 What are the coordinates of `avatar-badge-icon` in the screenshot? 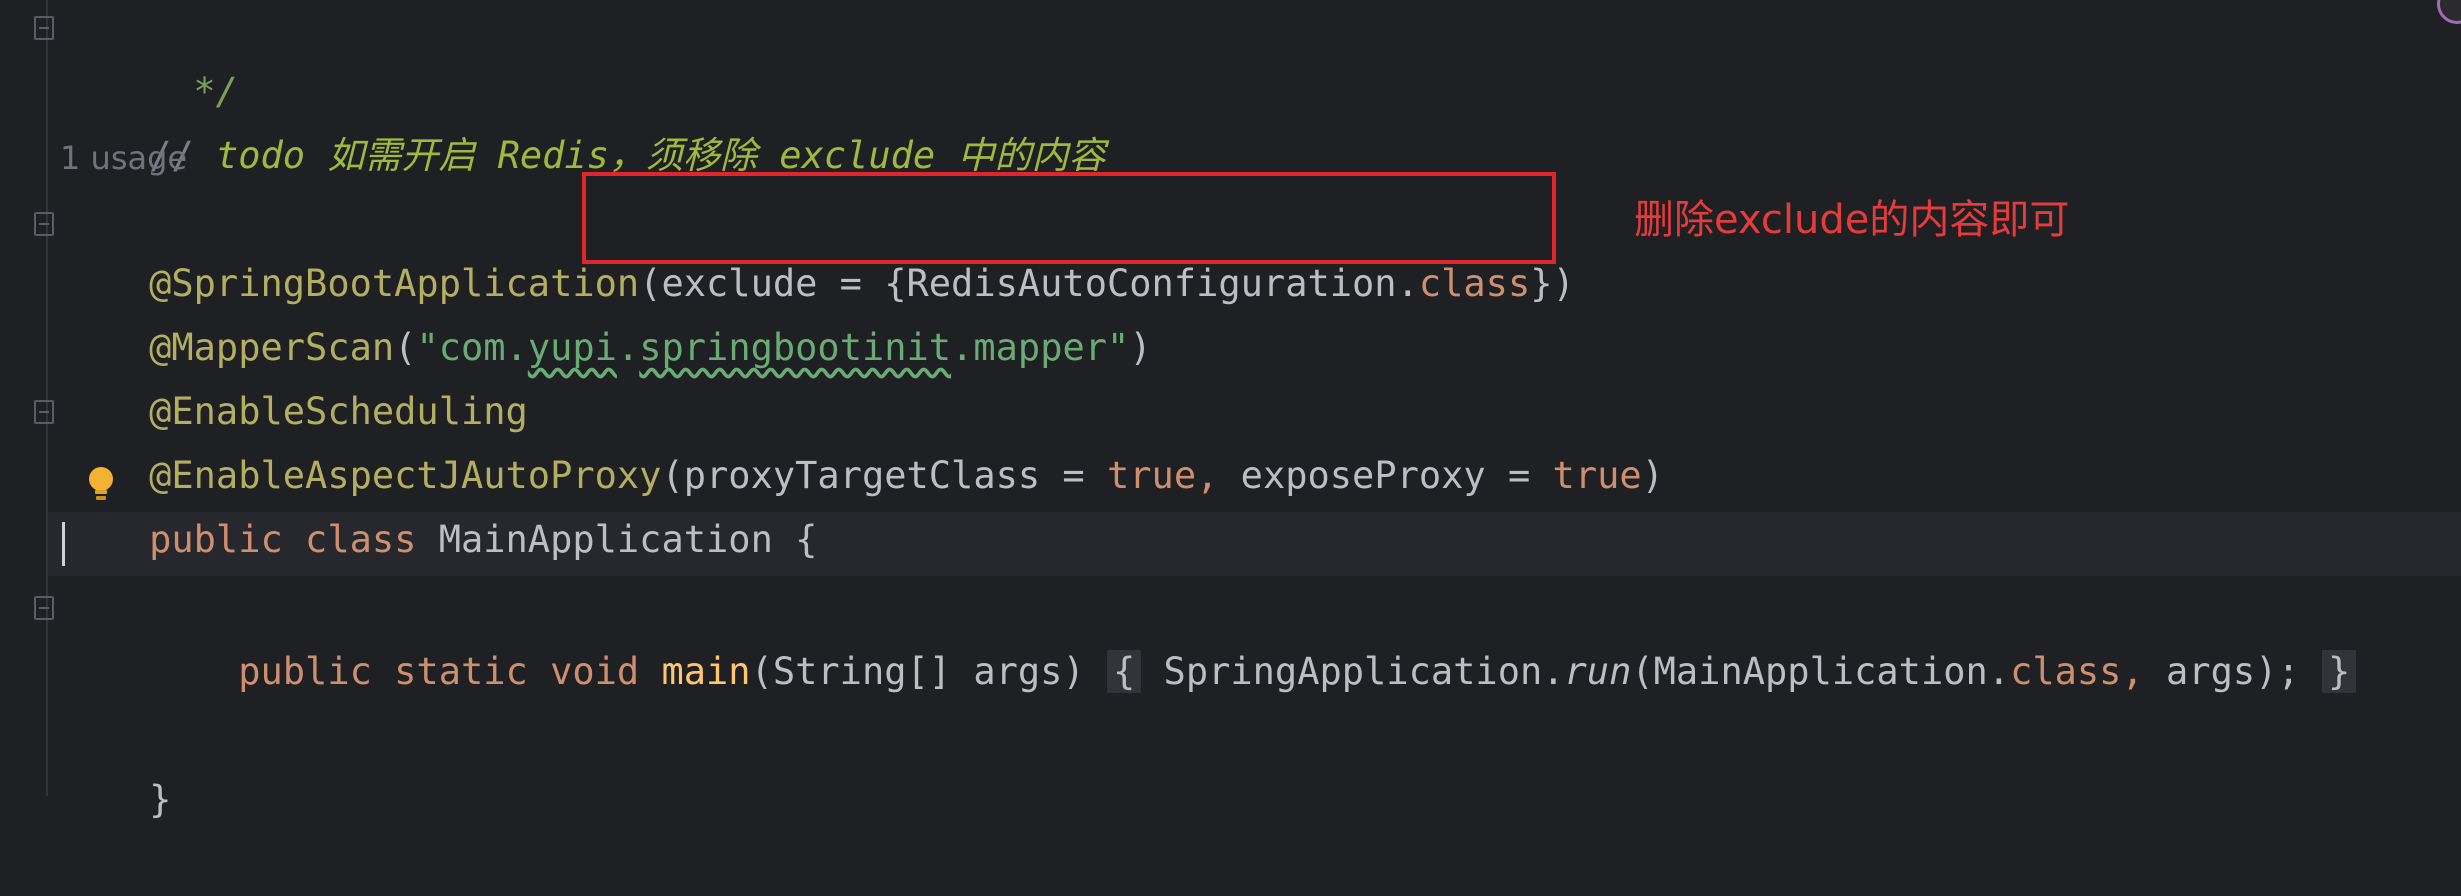 It's located at (2449, 12).